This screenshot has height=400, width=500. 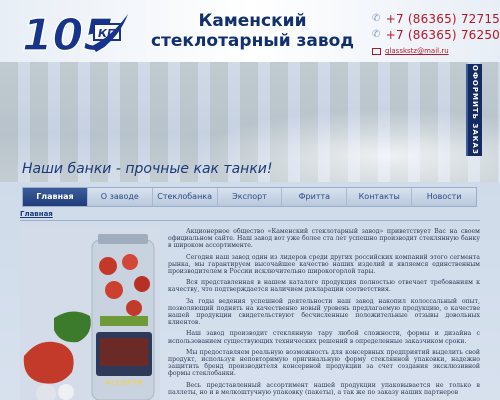 I want to click on company-logo: 105 КП, so click(x=77, y=32).